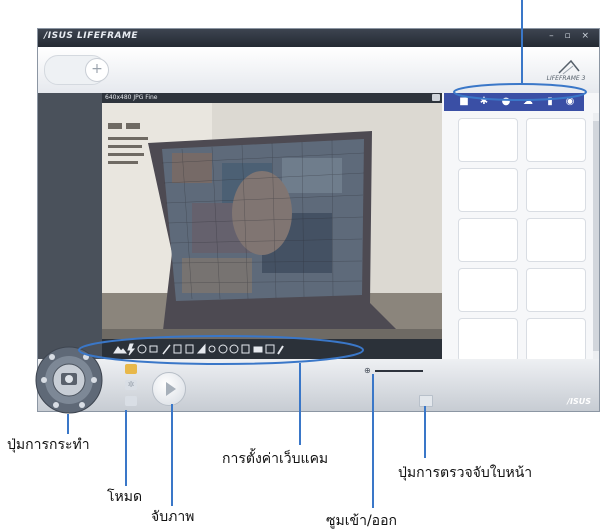 The image size is (614, 532). Describe the element at coordinates (173, 517) in the screenshot. I see `label-capture: จับภาพ` at that location.